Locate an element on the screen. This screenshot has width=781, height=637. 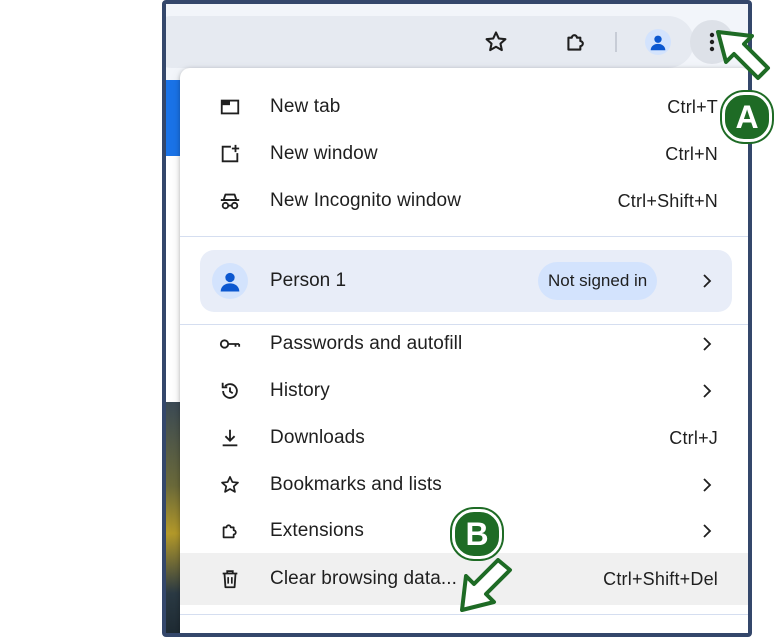
new-window-icon is located at coordinates (230, 154).